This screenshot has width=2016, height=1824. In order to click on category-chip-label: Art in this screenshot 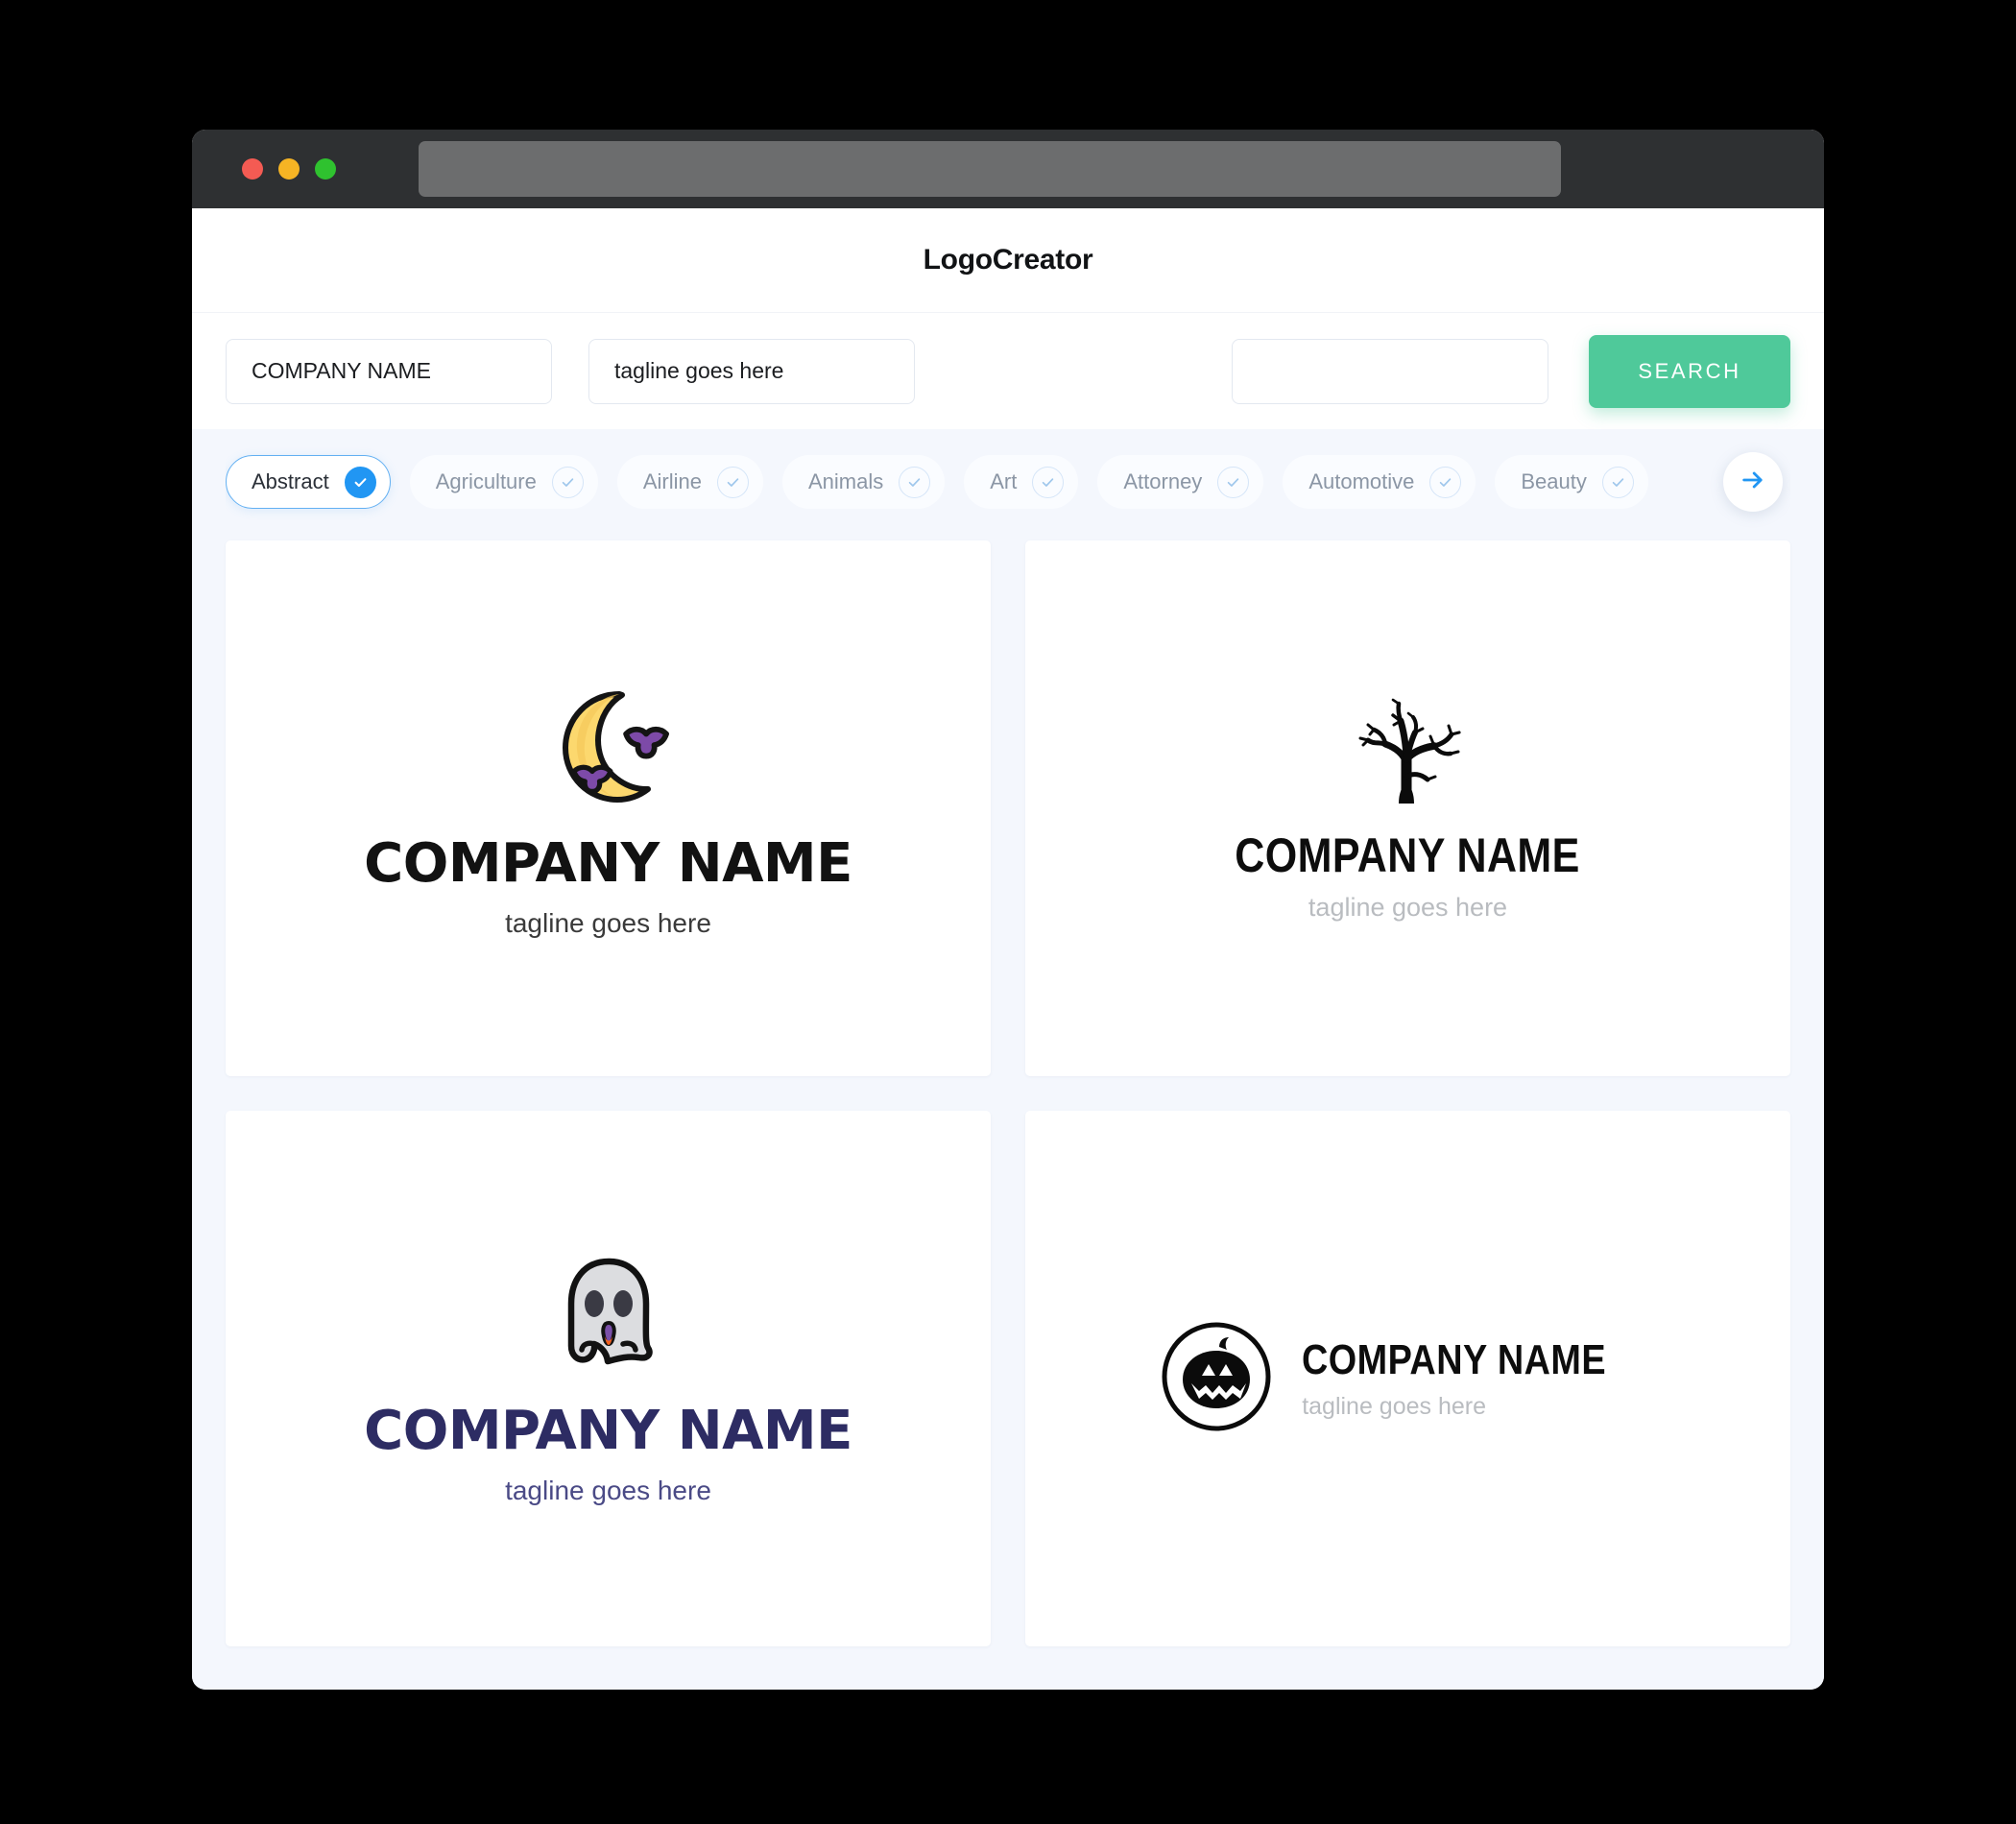, I will do `click(1004, 481)`.